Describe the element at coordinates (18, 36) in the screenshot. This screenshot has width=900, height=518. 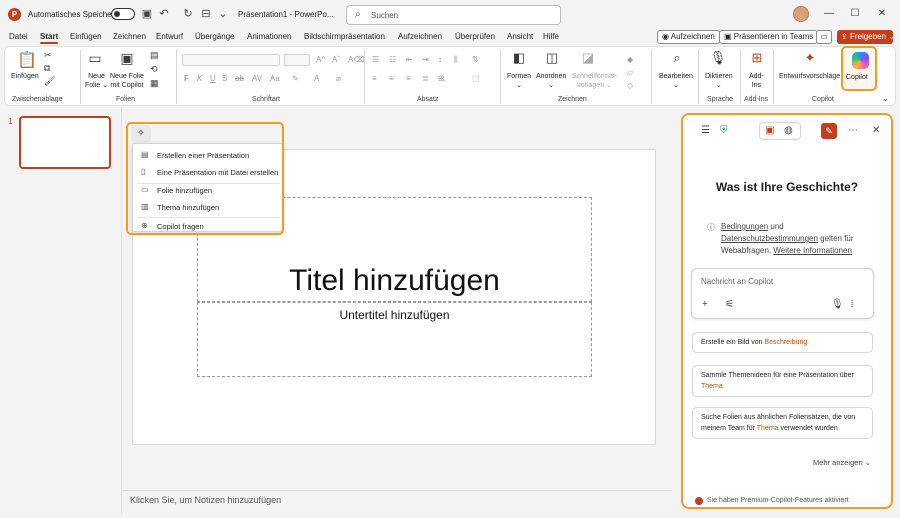
I see `tab-datei: Datei` at that location.